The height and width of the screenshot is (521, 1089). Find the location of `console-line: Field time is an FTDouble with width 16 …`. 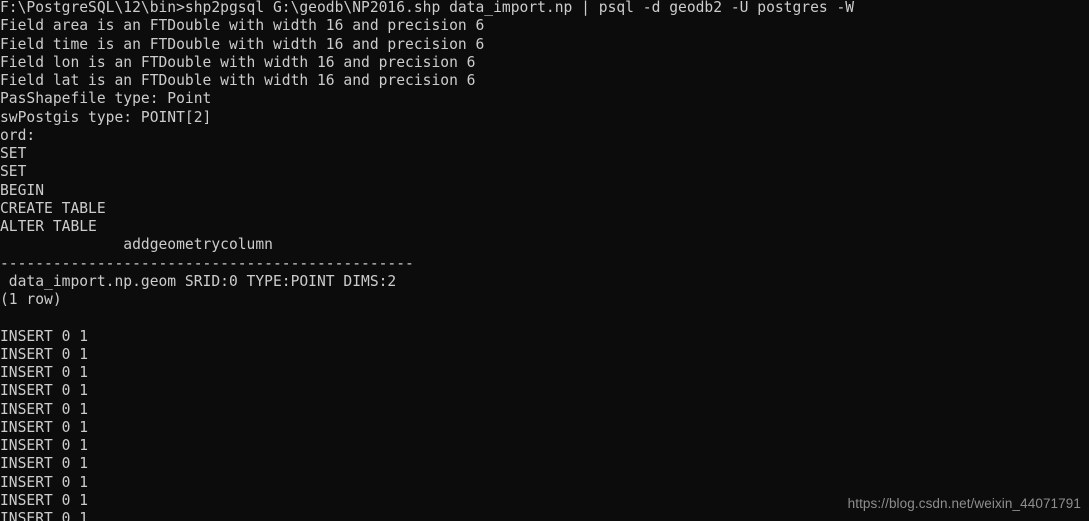

console-line: Field time is an FTDouble with width 16 … is located at coordinates (242, 43).